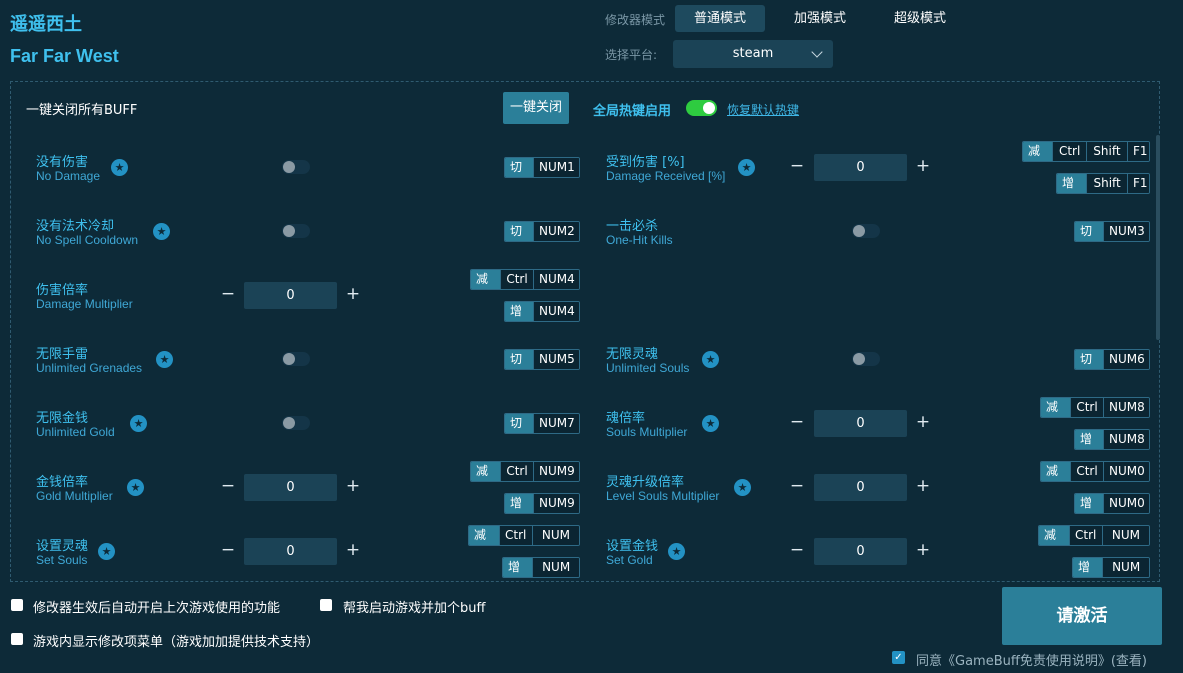 This screenshot has height=673, width=1183. Describe the element at coordinates (290, 295) in the screenshot. I see `value-input-damage-multiplier: 0` at that location.